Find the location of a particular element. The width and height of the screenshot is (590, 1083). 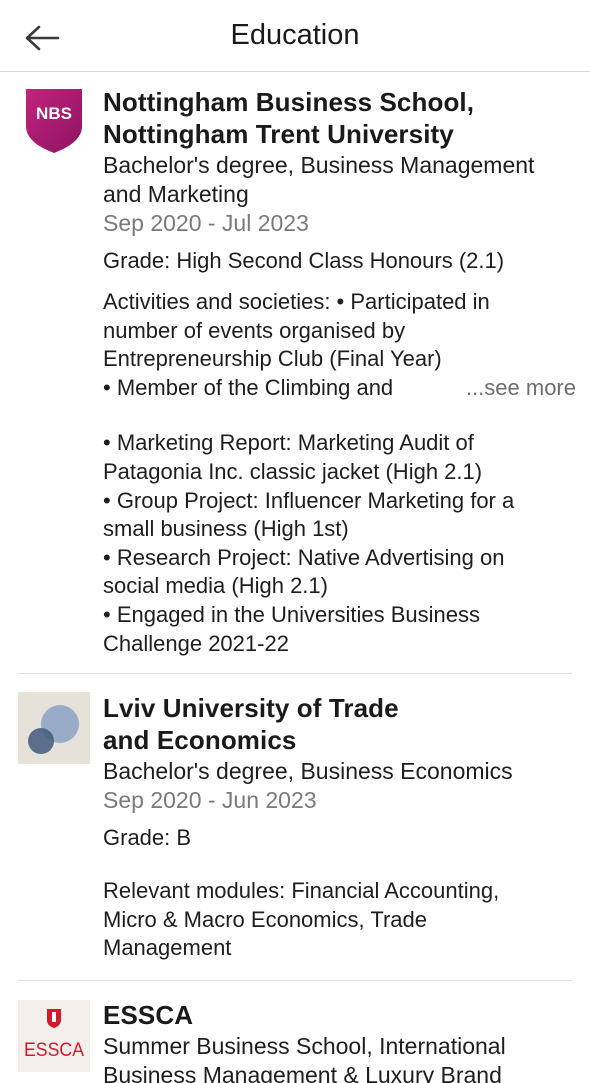

activities-line: Entrepreneurship Club (Final Year) is located at coordinates (272, 359).